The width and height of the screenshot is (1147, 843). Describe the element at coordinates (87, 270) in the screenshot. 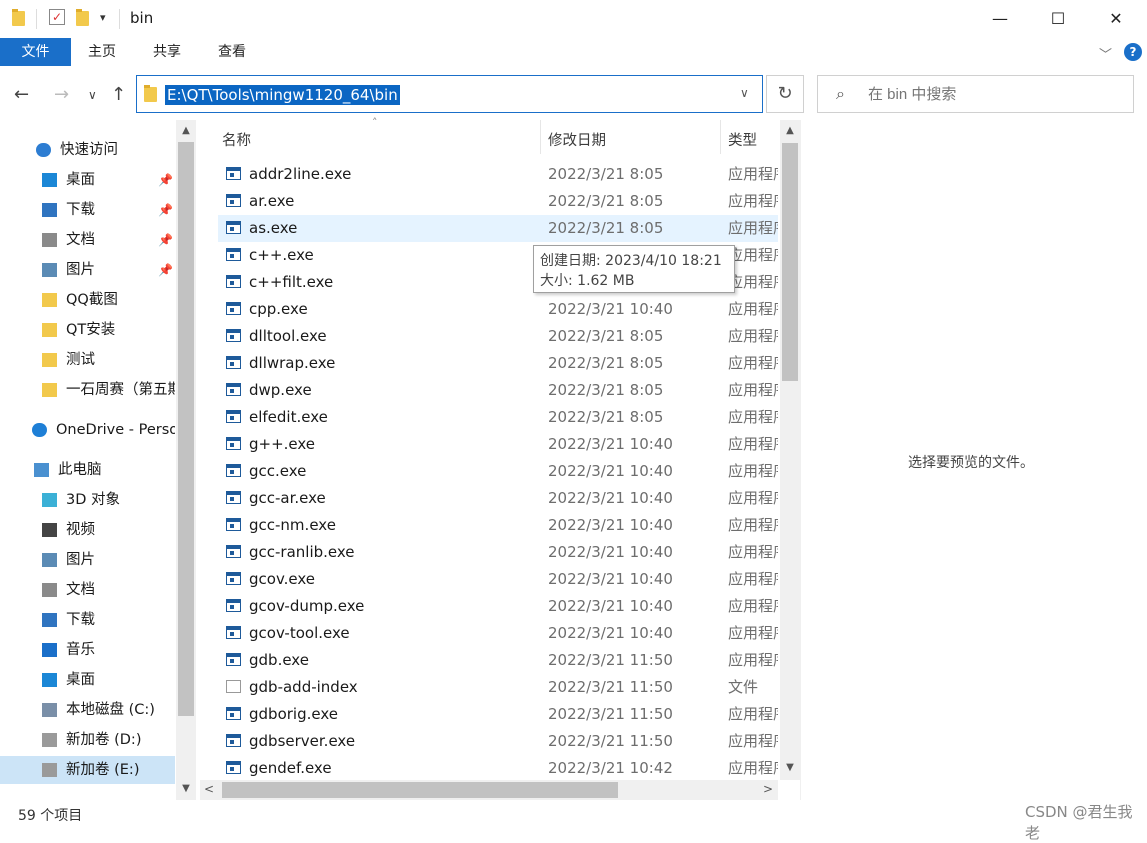

I see `nav-item: 图片 📌` at that location.